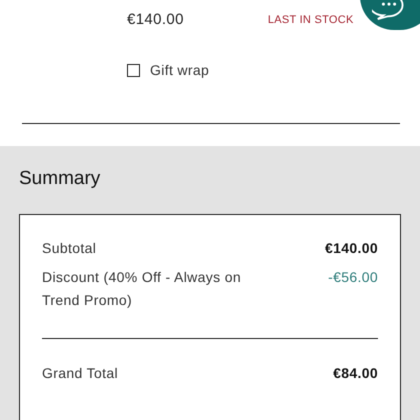 The width and height of the screenshot is (420, 420). Describe the element at coordinates (180, 70) in the screenshot. I see `gift-wrap-label: Gift wrap` at that location.